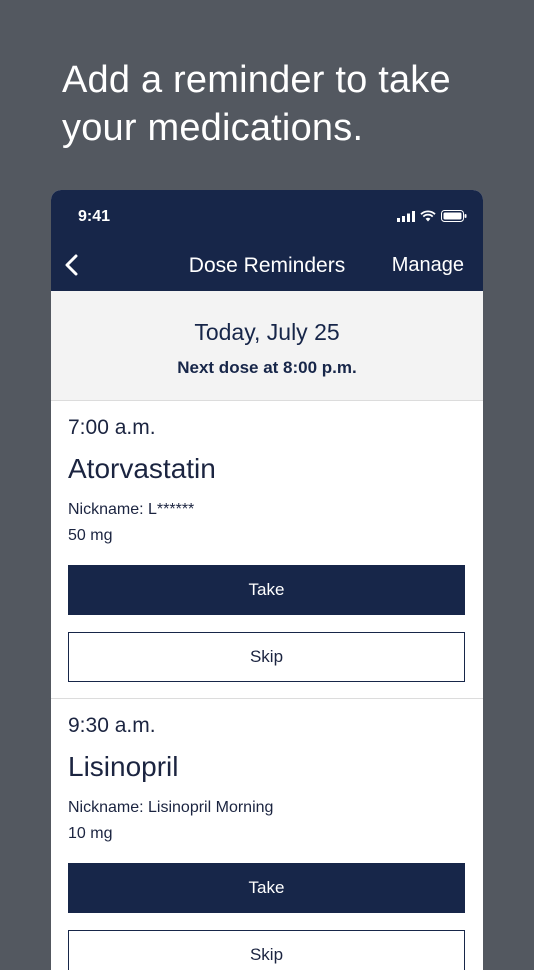 Image resolution: width=534 pixels, height=970 pixels. Describe the element at coordinates (267, 346) in the screenshot. I see `date-summary: Today, July 25 Next dose at 8:00 p.m.` at that location.